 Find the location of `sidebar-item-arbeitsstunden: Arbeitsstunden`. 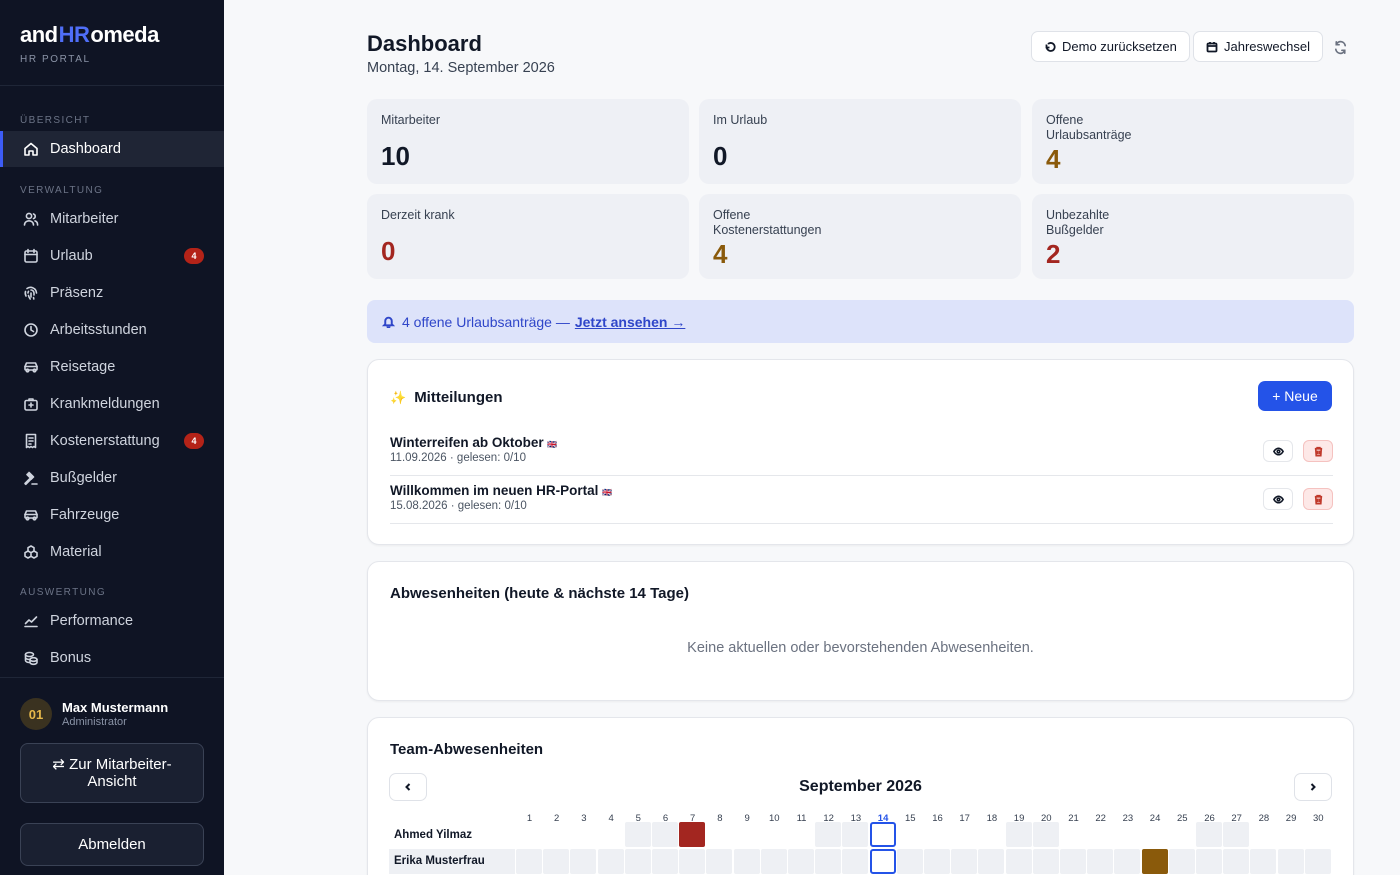

sidebar-item-arbeitsstunden: Arbeitsstunden is located at coordinates (112, 330).